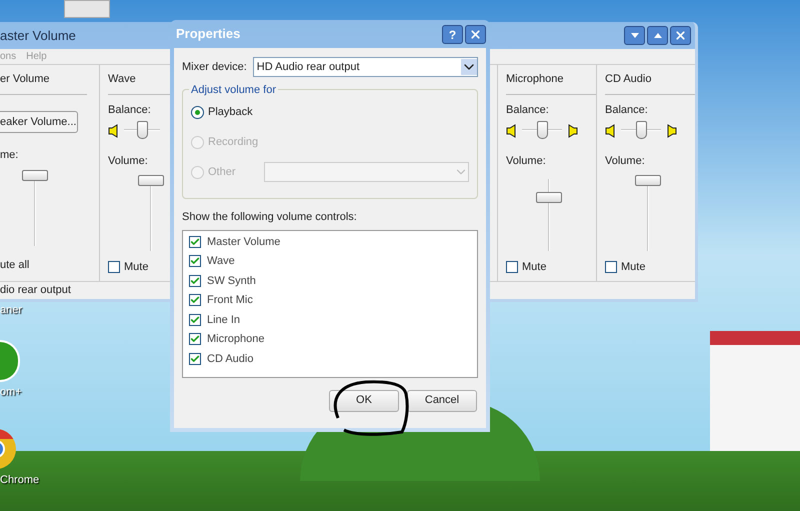 This screenshot has height=511, width=800. I want to click on maximize-button, so click(657, 35).